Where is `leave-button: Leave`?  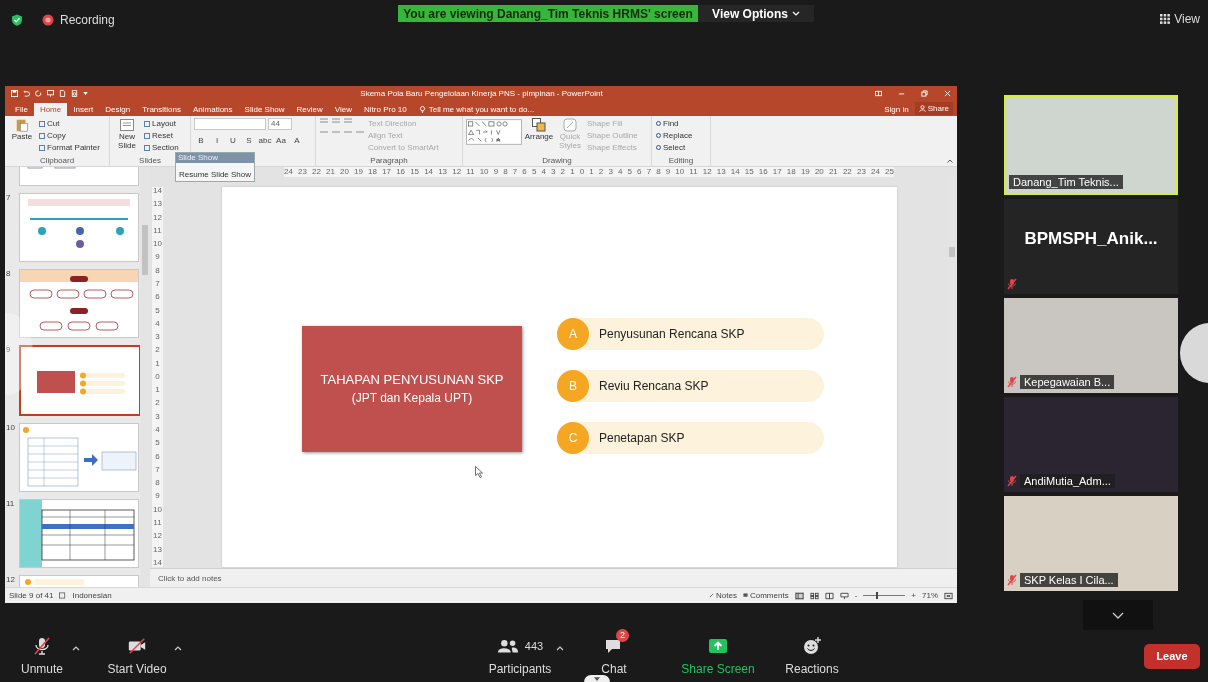 leave-button: Leave is located at coordinates (1172, 656).